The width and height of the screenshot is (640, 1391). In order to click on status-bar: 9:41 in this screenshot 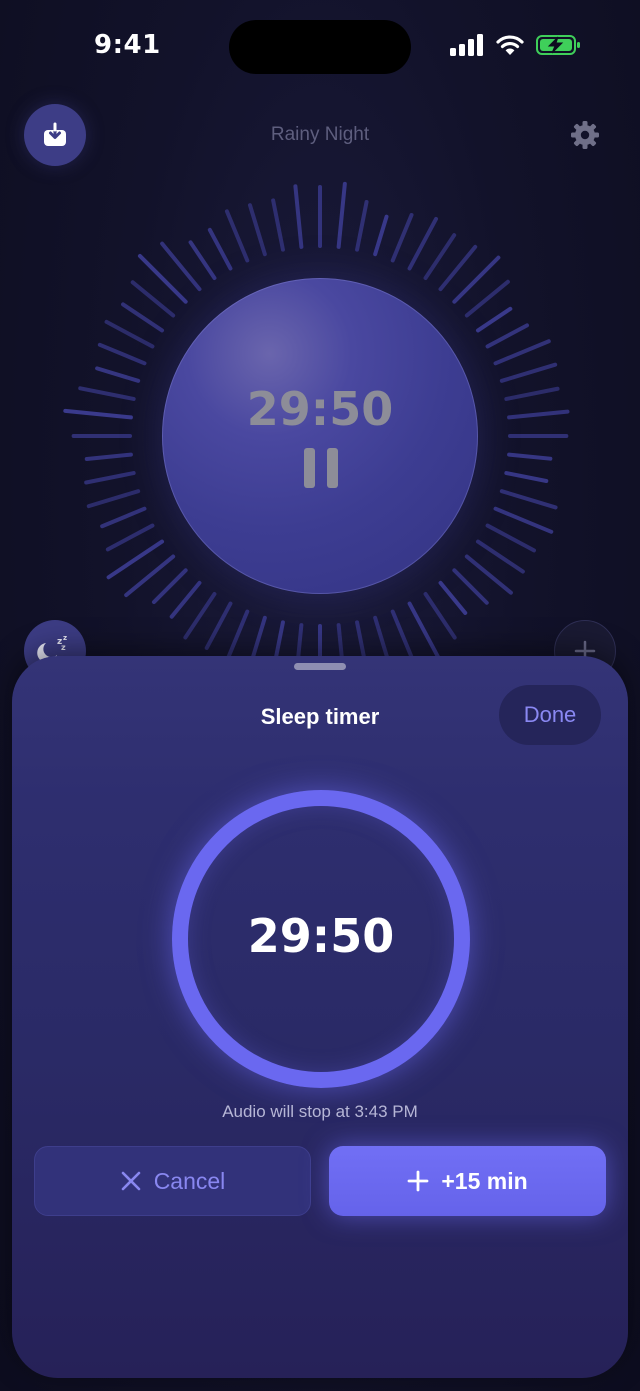, I will do `click(320, 48)`.